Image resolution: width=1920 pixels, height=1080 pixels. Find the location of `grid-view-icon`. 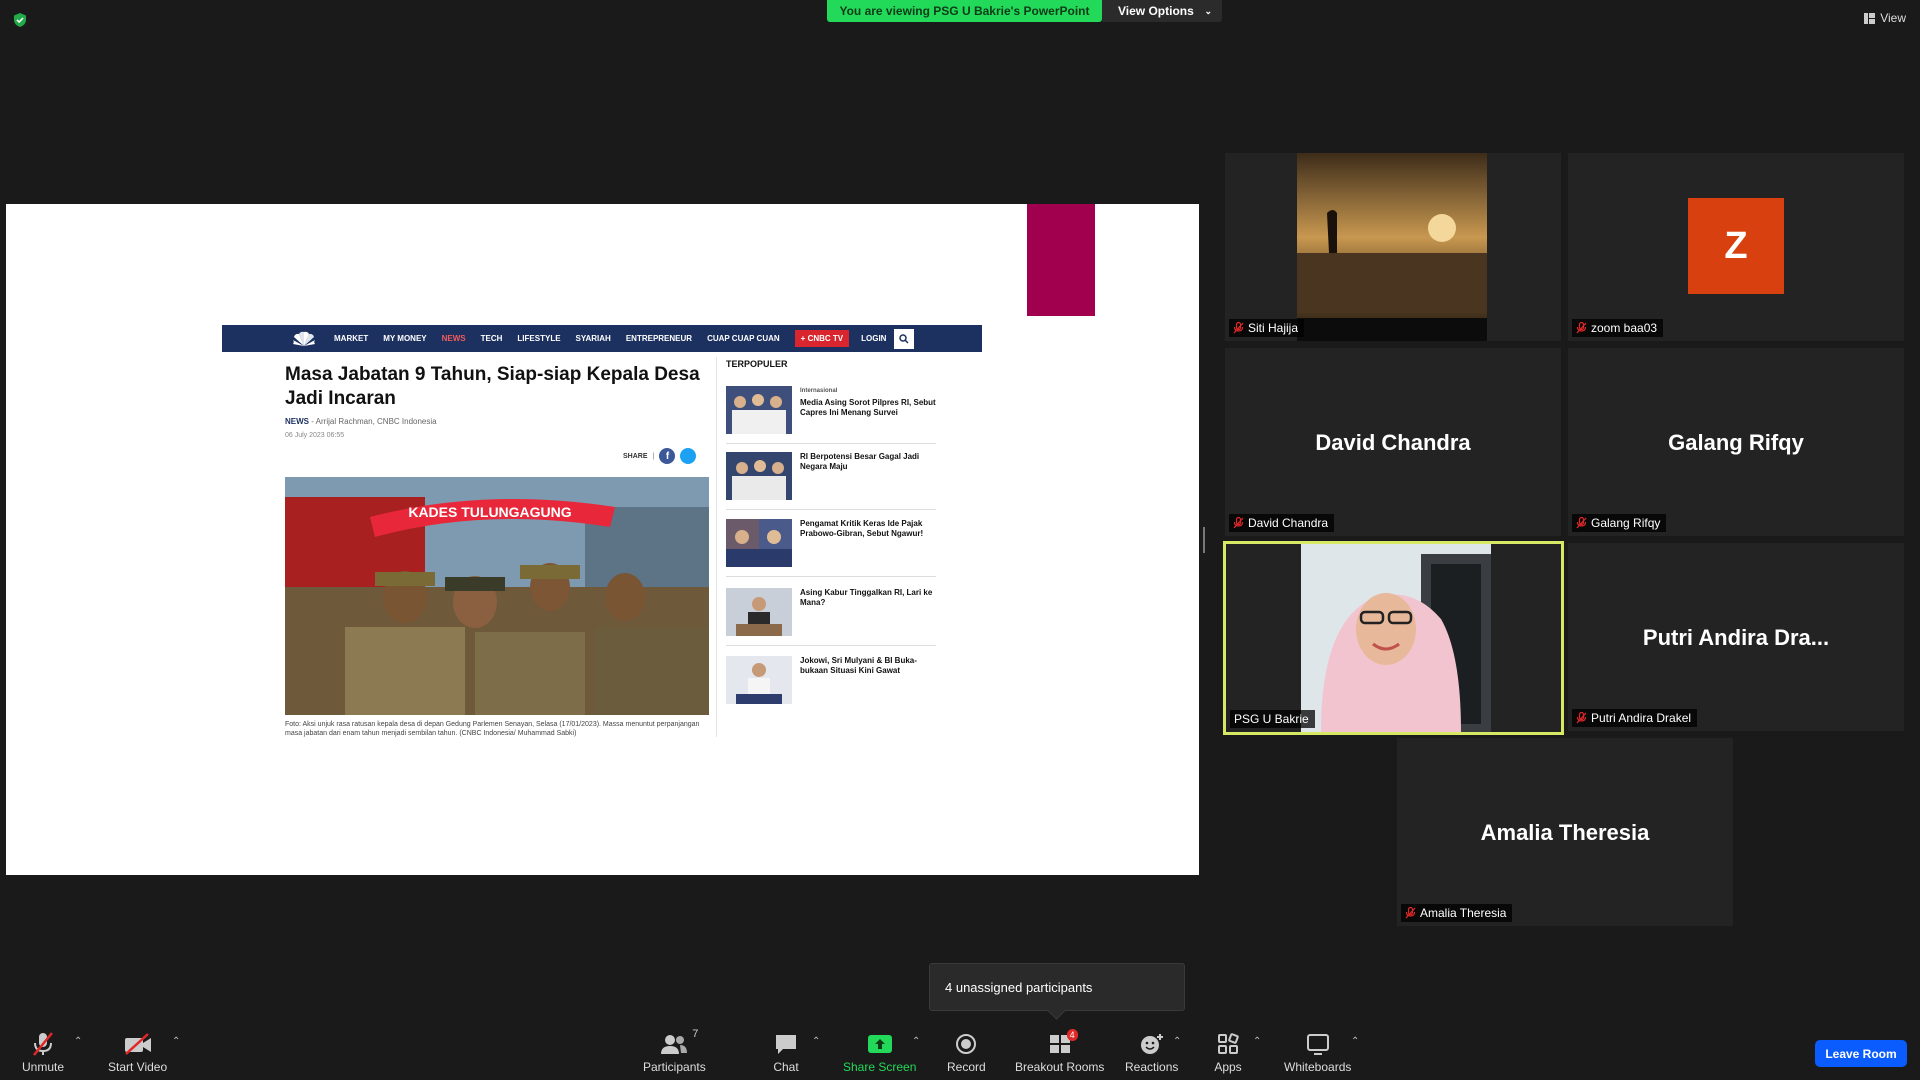

grid-view-icon is located at coordinates (1870, 18).